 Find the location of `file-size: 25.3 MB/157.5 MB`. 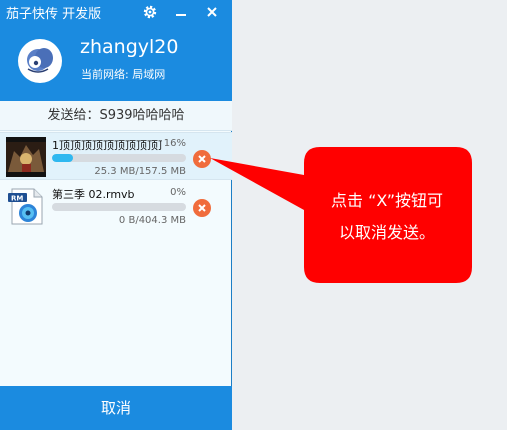

file-size: 25.3 MB/157.5 MB is located at coordinates (140, 171).